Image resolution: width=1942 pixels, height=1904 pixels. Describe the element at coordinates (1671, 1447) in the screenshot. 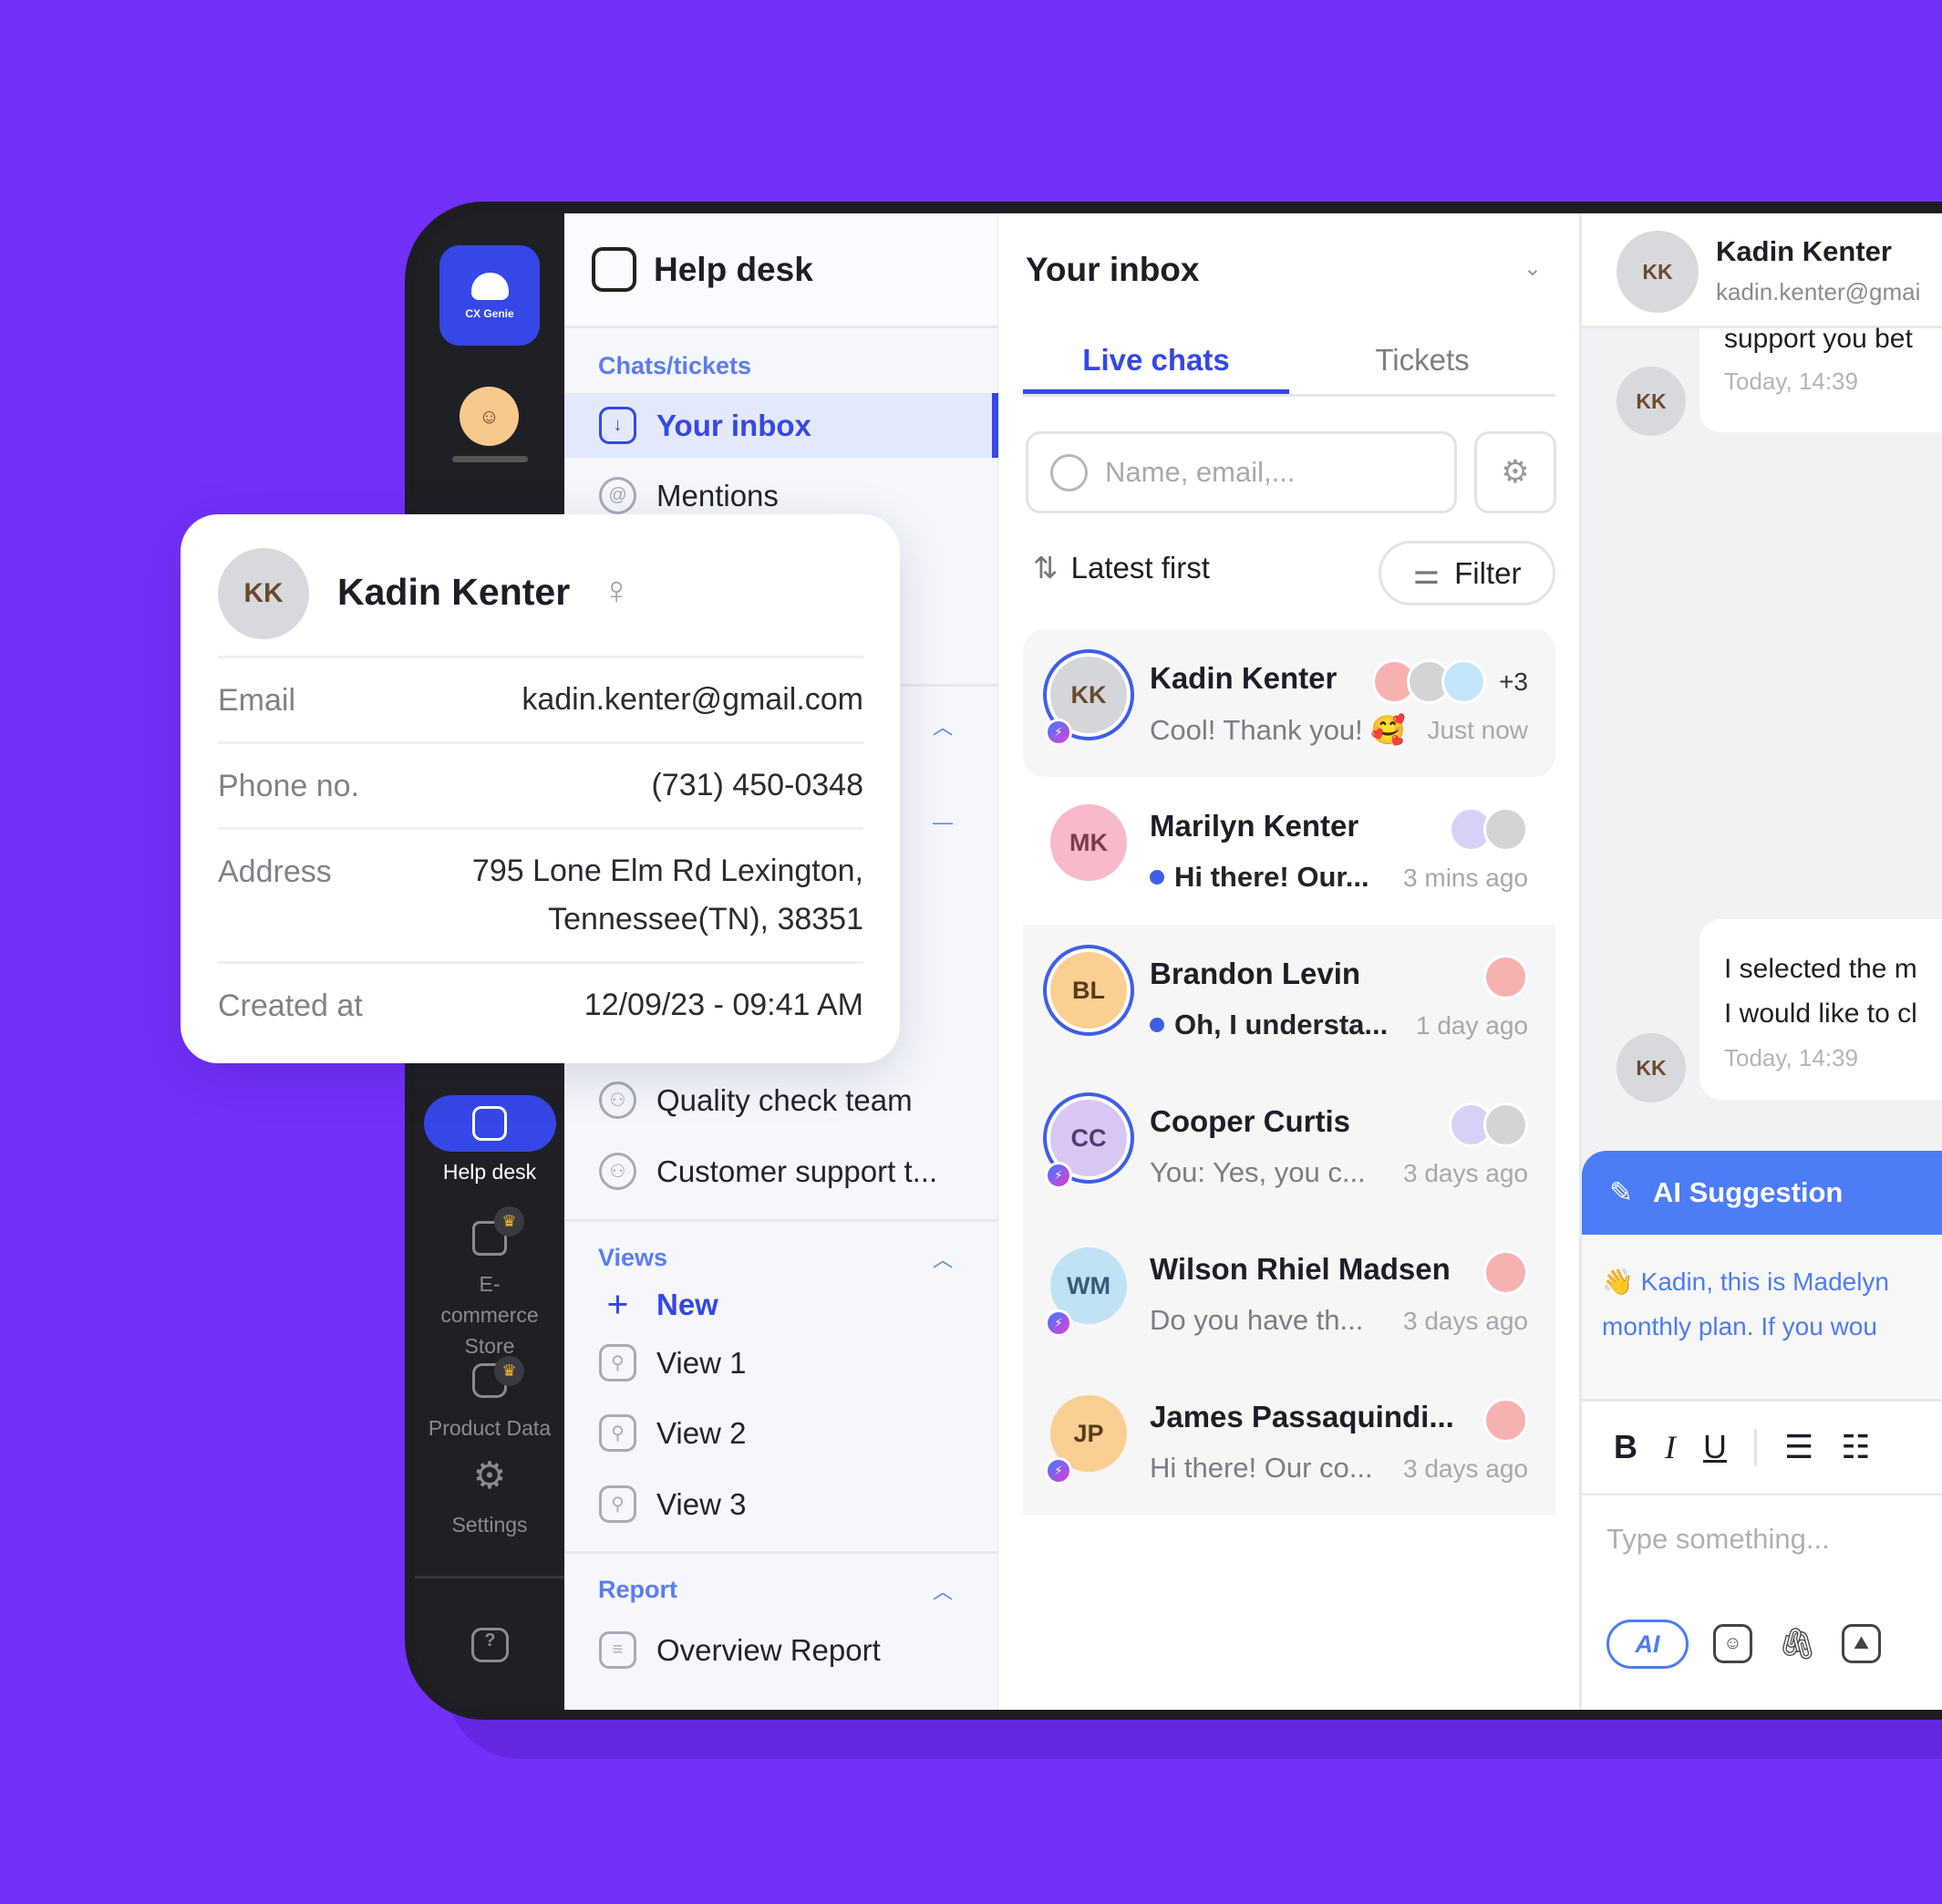

I see `italic-button: I` at that location.